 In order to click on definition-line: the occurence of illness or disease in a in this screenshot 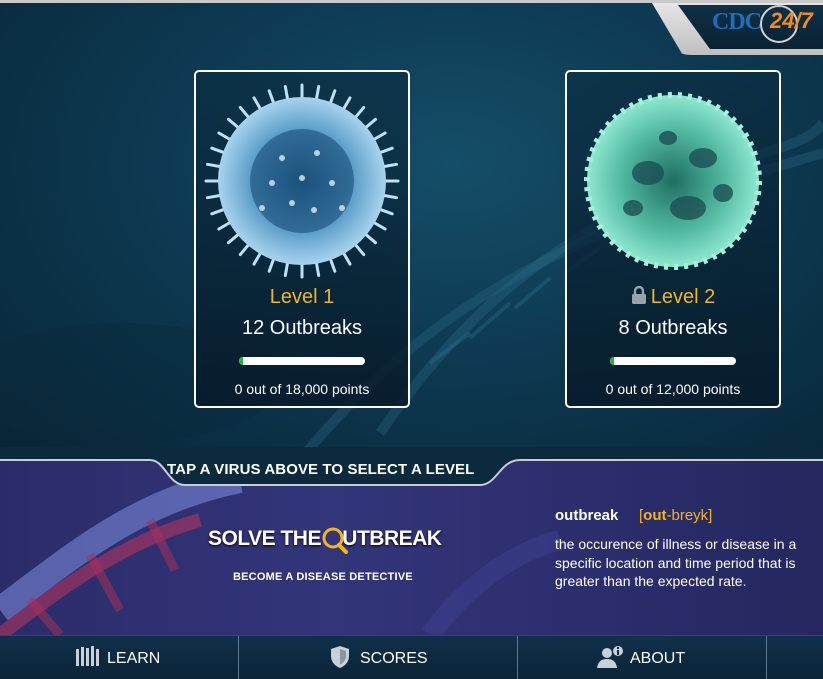, I will do `click(676, 544)`.